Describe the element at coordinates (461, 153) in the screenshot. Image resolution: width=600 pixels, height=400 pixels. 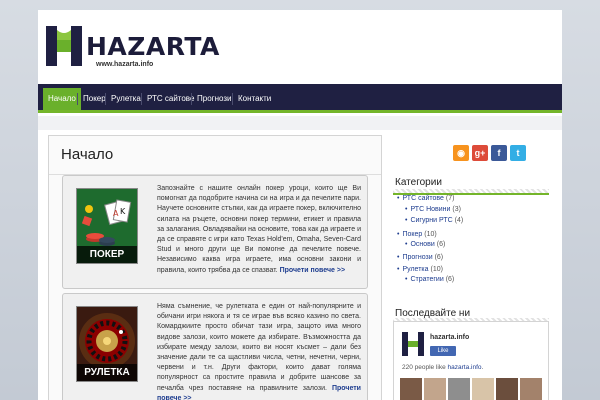
I see `rss-icon: ◉` at that location.